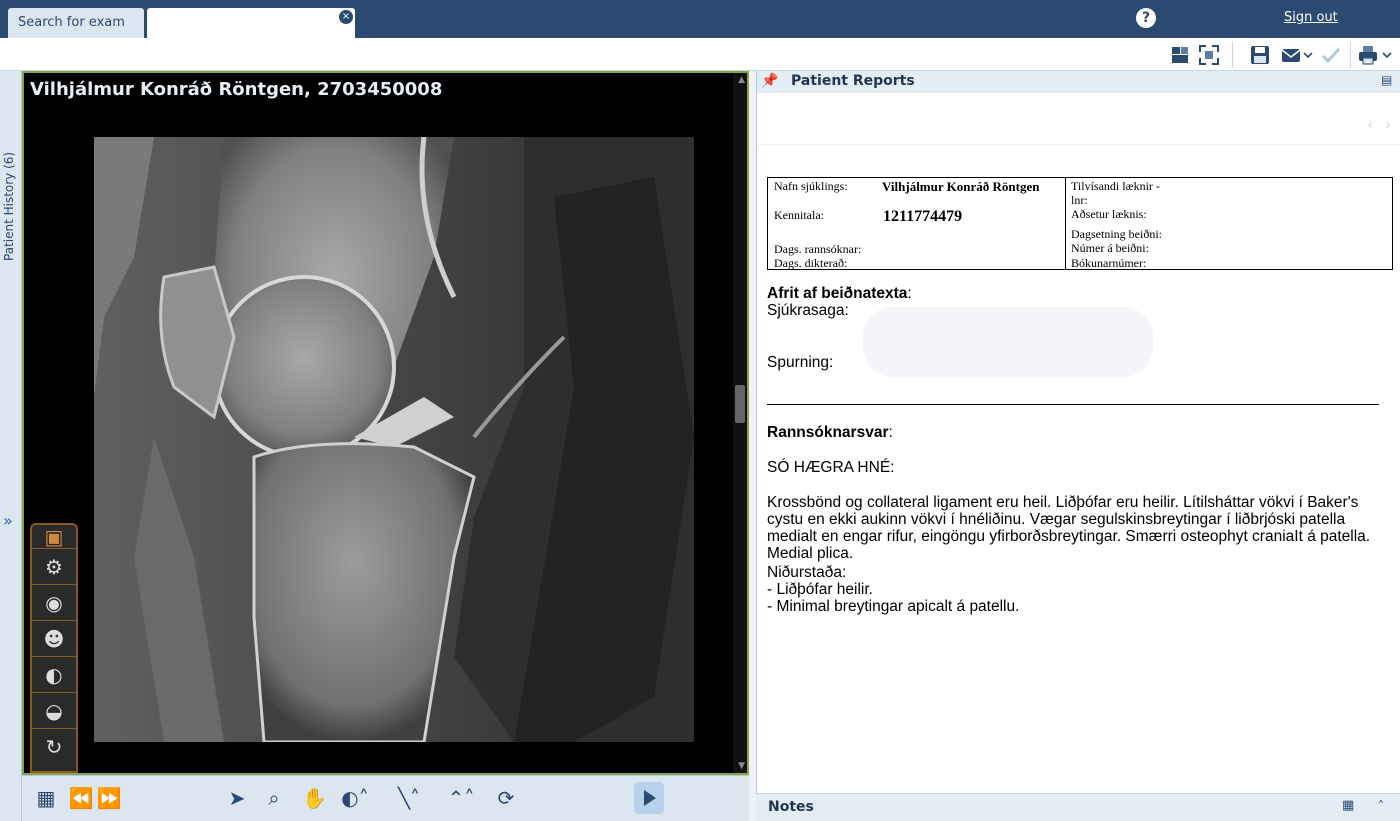 This screenshot has width=1400, height=821. I want to click on pointer-select-icon: ➤, so click(237, 798).